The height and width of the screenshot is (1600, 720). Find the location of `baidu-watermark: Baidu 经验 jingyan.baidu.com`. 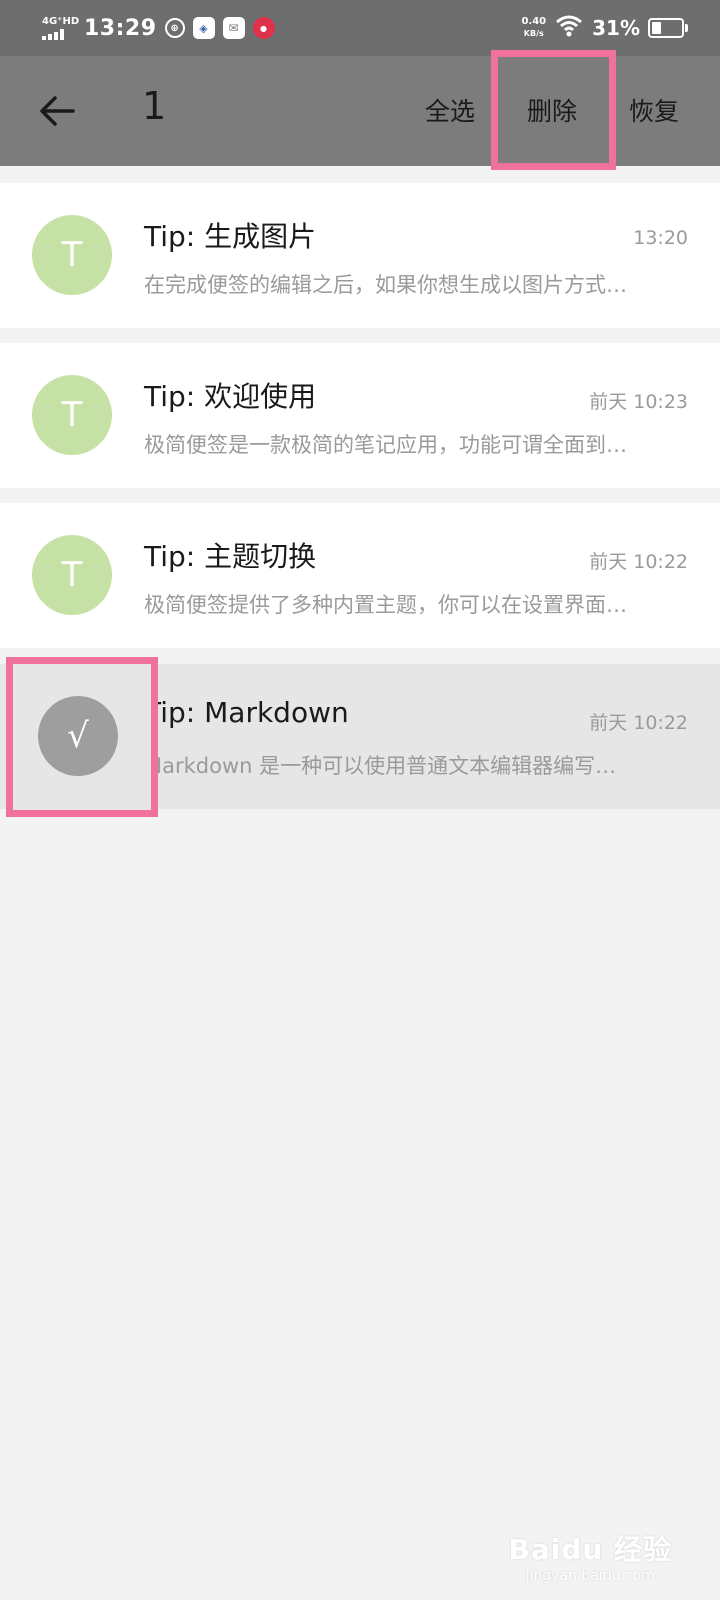

baidu-watermark: Baidu 经验 jingyan.baidu.com is located at coordinates (590, 1556).